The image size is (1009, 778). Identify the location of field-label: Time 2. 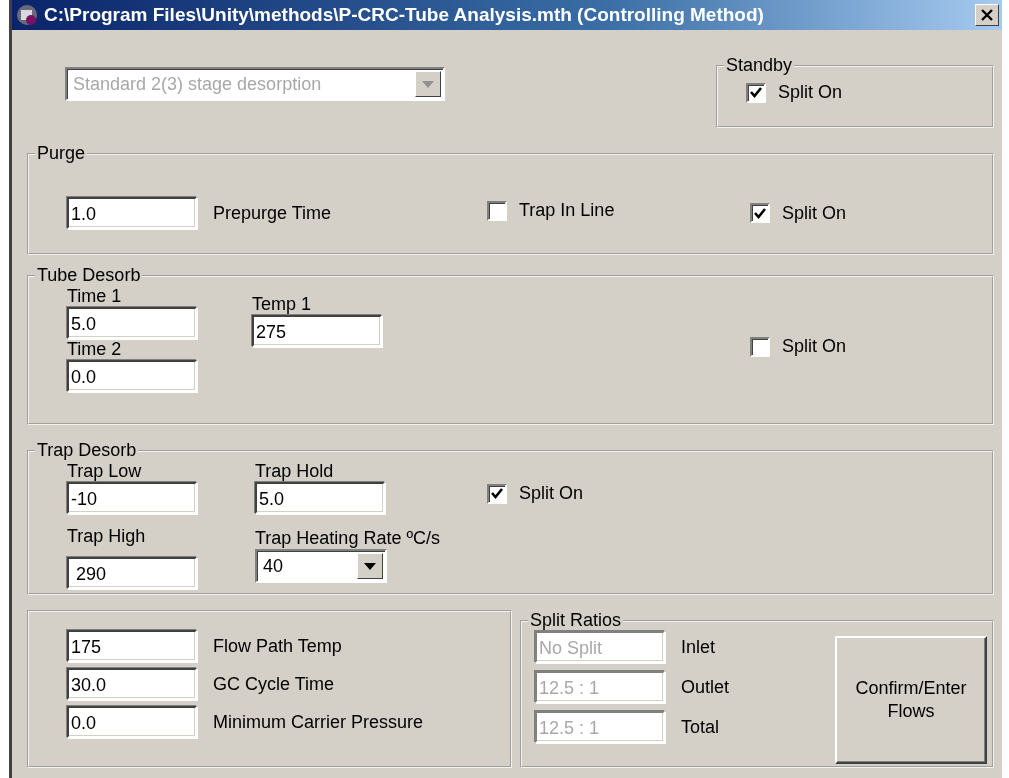
(94, 349).